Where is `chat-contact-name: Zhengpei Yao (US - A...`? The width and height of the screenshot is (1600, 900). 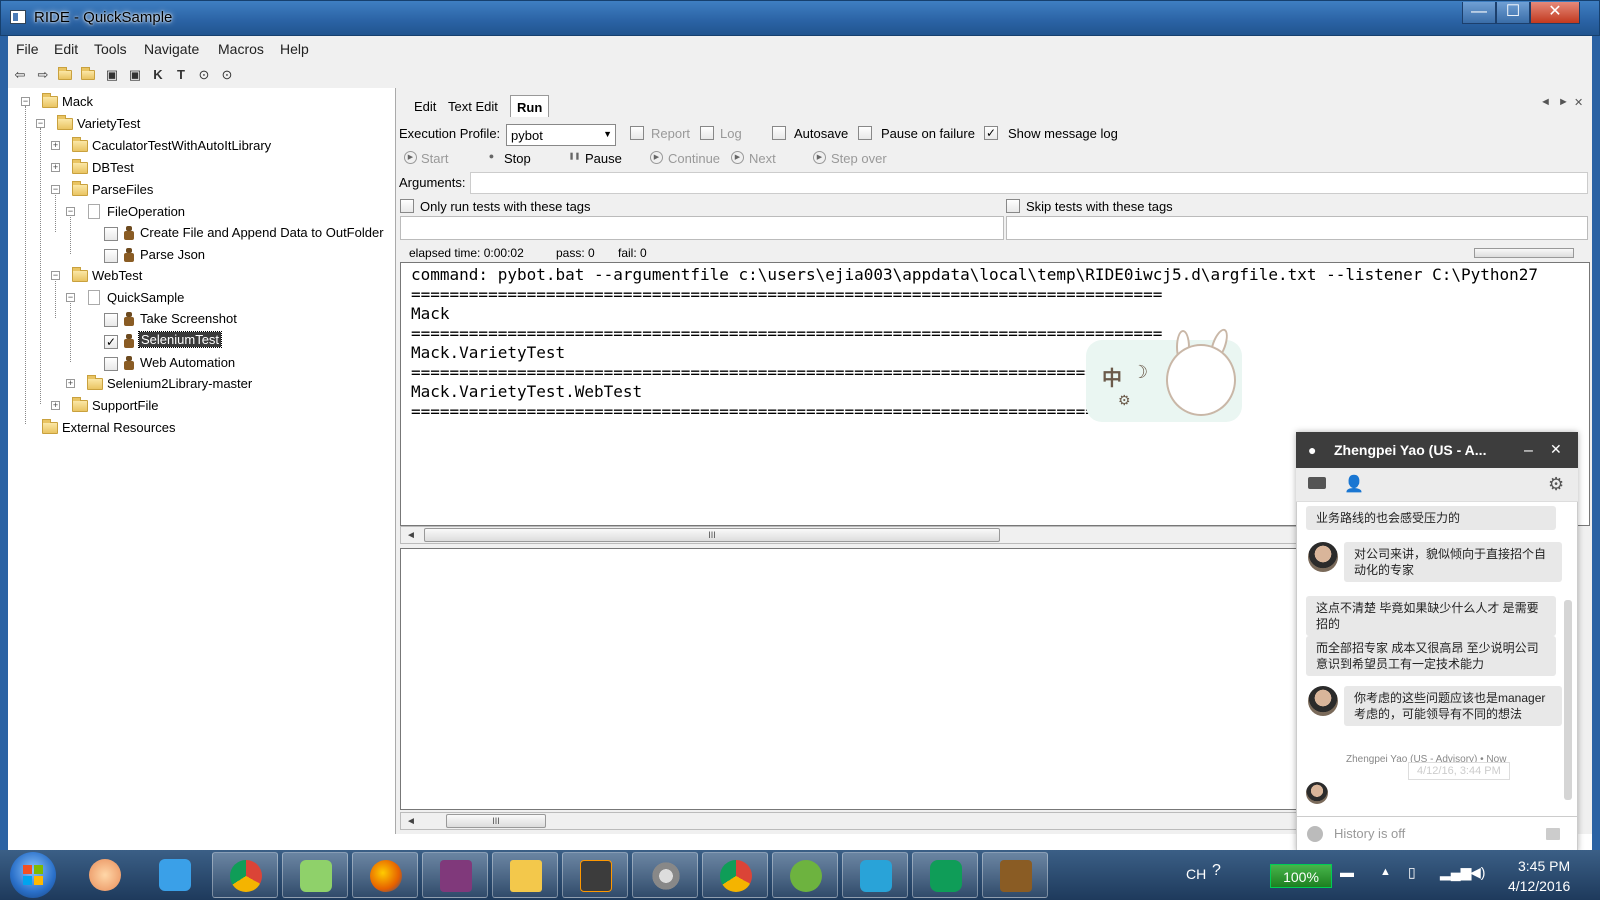
chat-contact-name: Zhengpei Yao (US - A... is located at coordinates (1410, 450).